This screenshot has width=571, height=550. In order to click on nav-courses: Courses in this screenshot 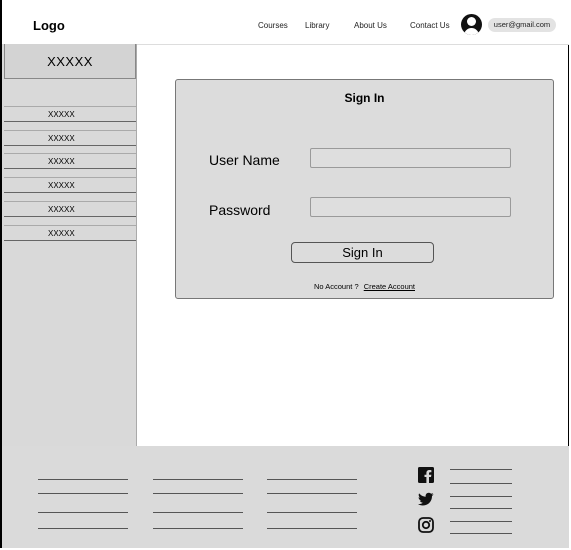, I will do `click(273, 25)`.